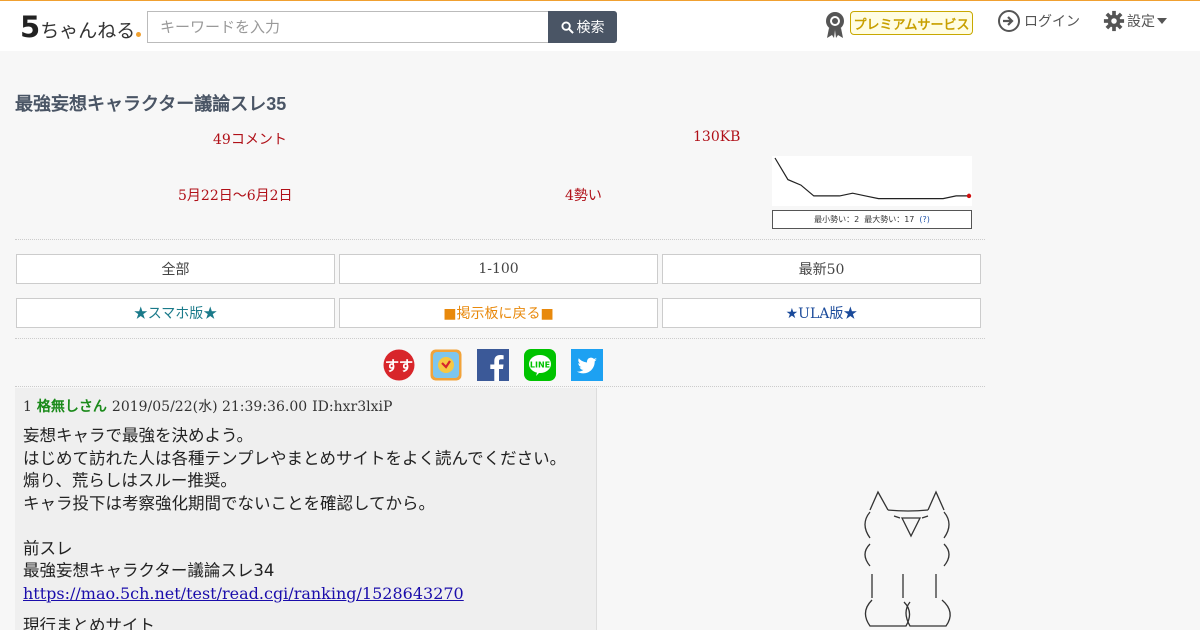  Describe the element at coordinates (567, 27) in the screenshot. I see `search-icon` at that location.